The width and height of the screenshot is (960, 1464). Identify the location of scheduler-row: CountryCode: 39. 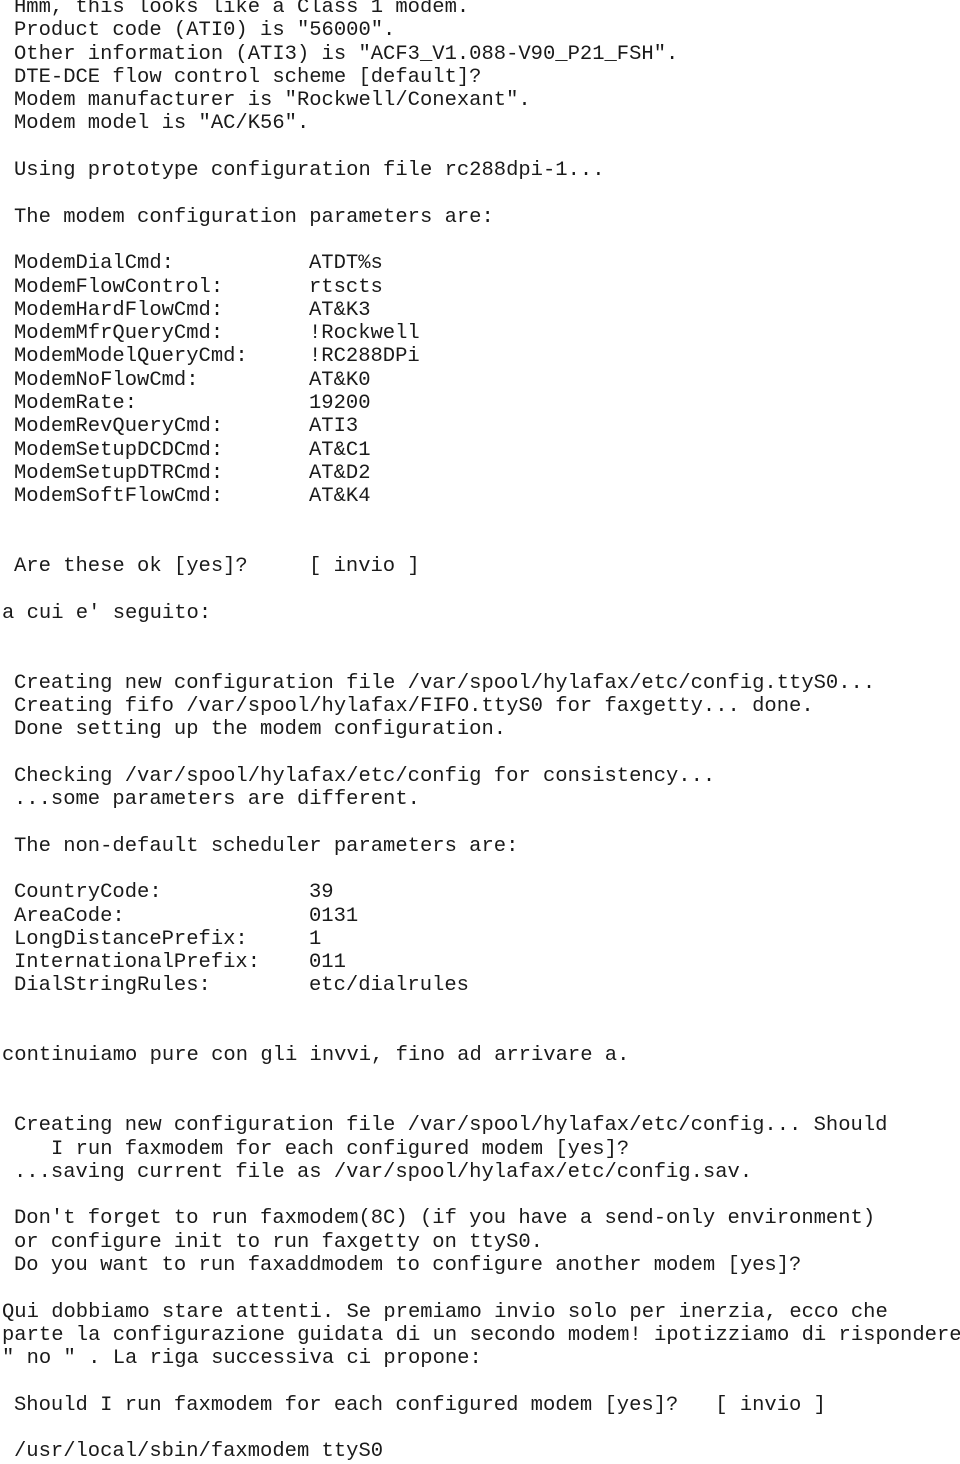
(480, 892).